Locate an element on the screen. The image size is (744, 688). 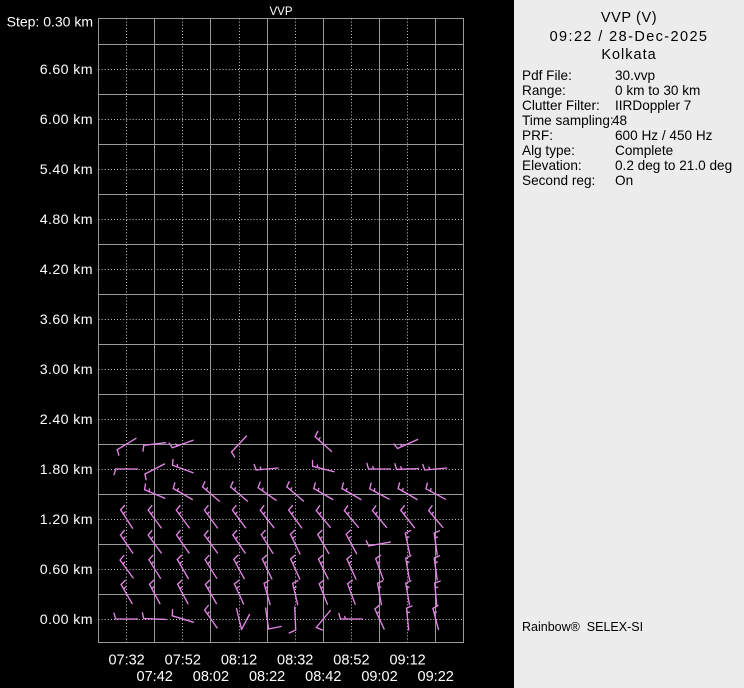
svg-text: Step: 0.30 km is located at coordinates (50, 22).